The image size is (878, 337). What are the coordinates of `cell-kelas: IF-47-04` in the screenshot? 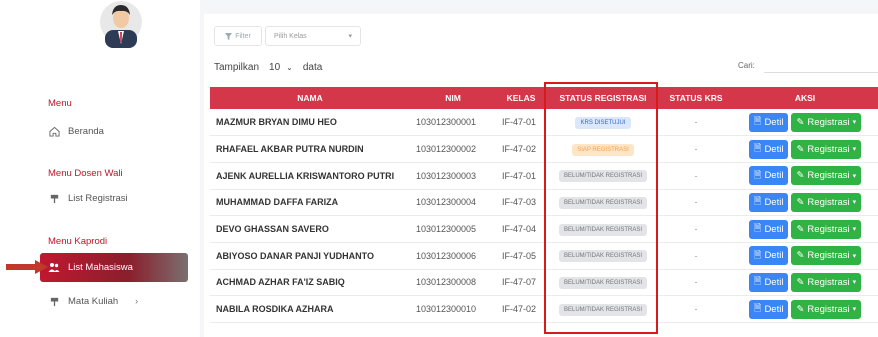 It's located at (521, 229).